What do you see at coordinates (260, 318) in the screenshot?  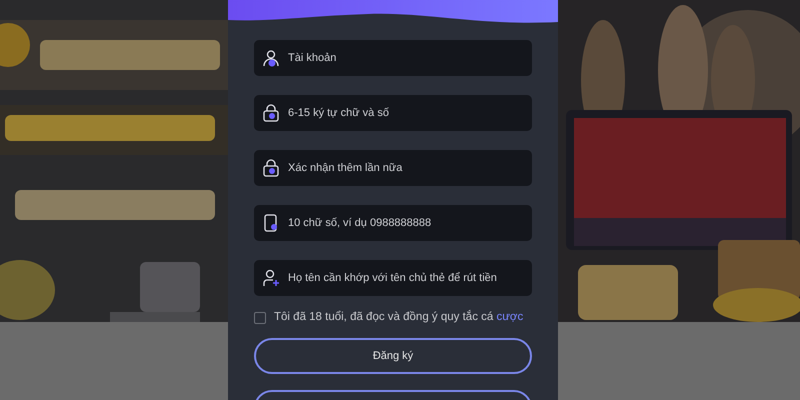 I see `checkbox` at bounding box center [260, 318].